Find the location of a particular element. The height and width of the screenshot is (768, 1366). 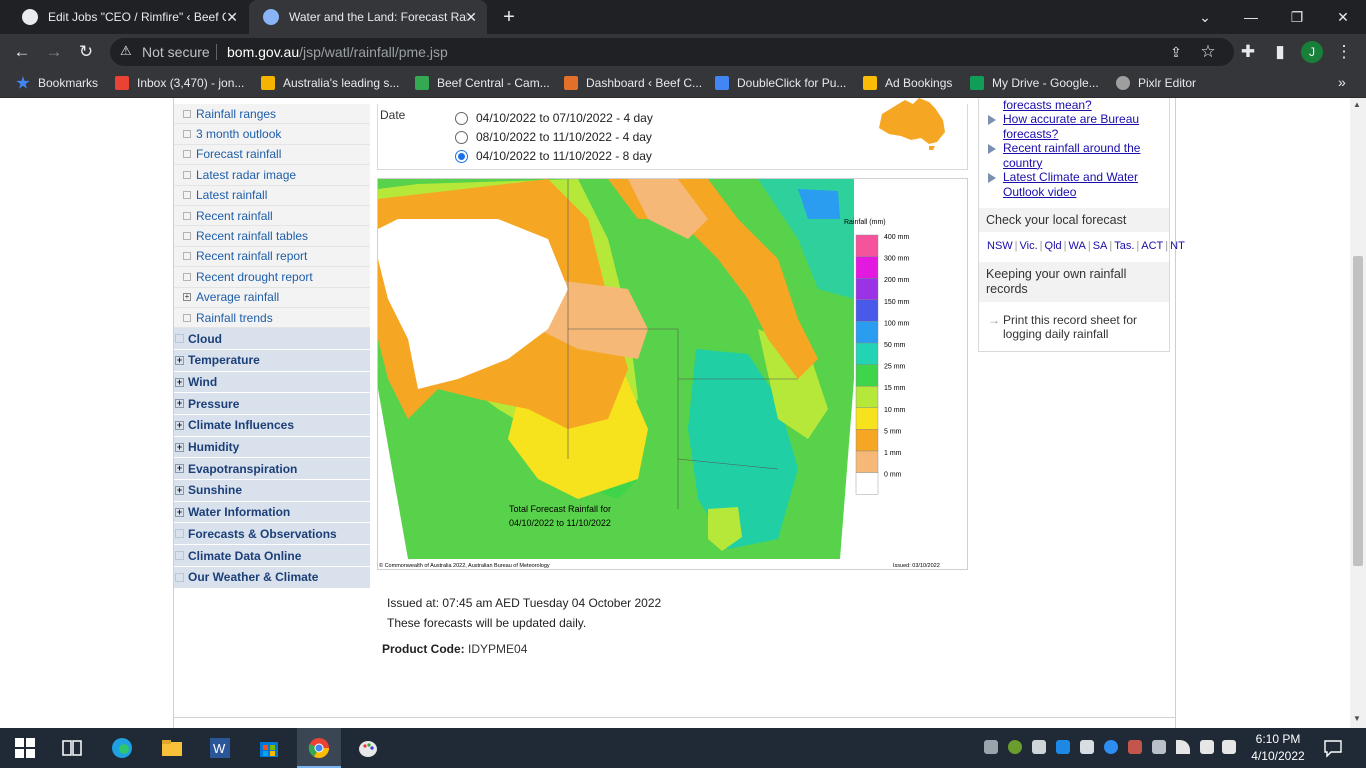

edge-browser-icon is located at coordinates (122, 748).